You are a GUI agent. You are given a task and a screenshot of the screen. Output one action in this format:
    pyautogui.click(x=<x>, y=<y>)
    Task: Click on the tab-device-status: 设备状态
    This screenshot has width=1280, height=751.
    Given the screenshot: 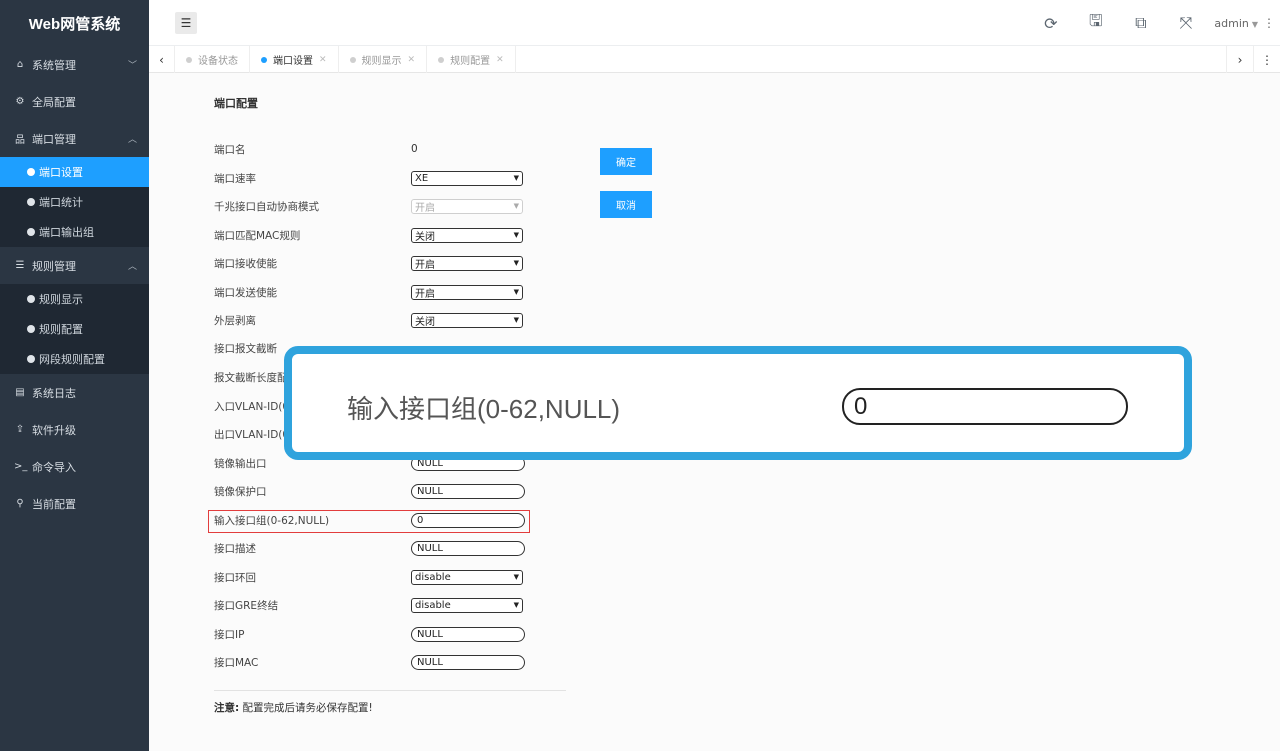 What is the action you would take?
    pyautogui.click(x=212, y=59)
    